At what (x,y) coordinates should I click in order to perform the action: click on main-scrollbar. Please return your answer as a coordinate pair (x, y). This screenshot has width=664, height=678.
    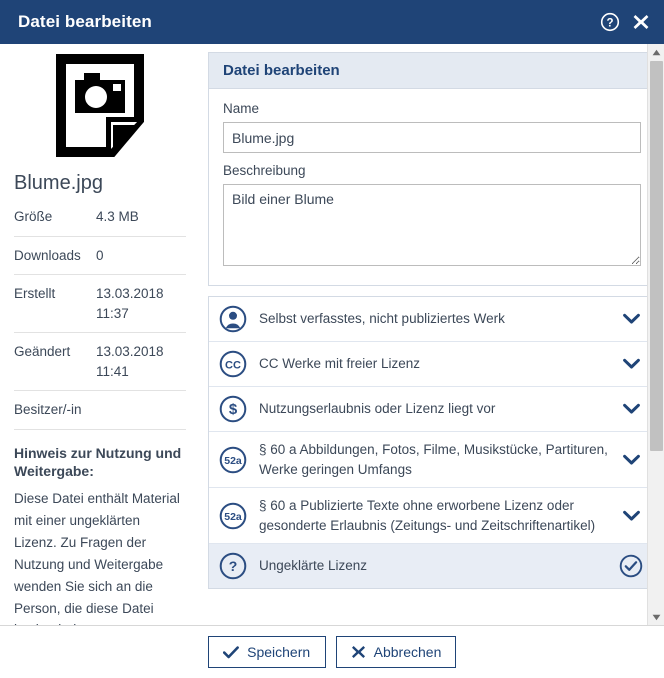
    Looking at the image, I should click on (655, 334).